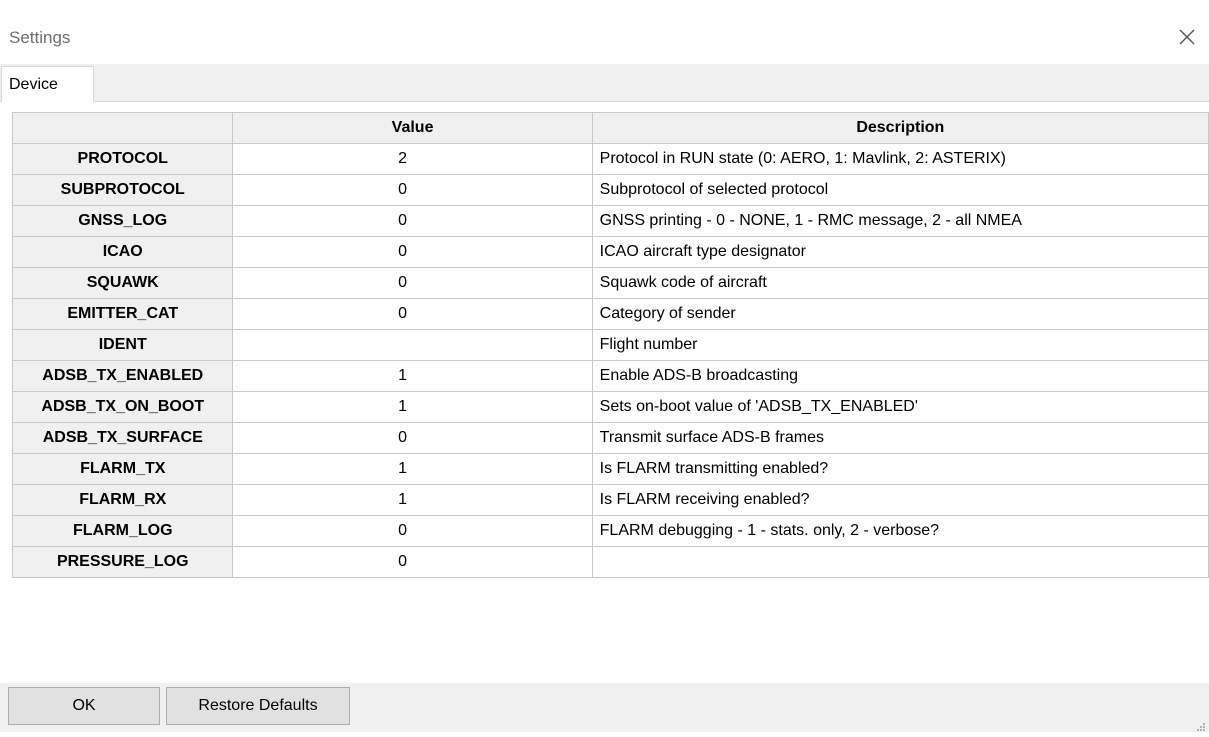  What do you see at coordinates (122, 128) in the screenshot?
I see `corner-header` at bounding box center [122, 128].